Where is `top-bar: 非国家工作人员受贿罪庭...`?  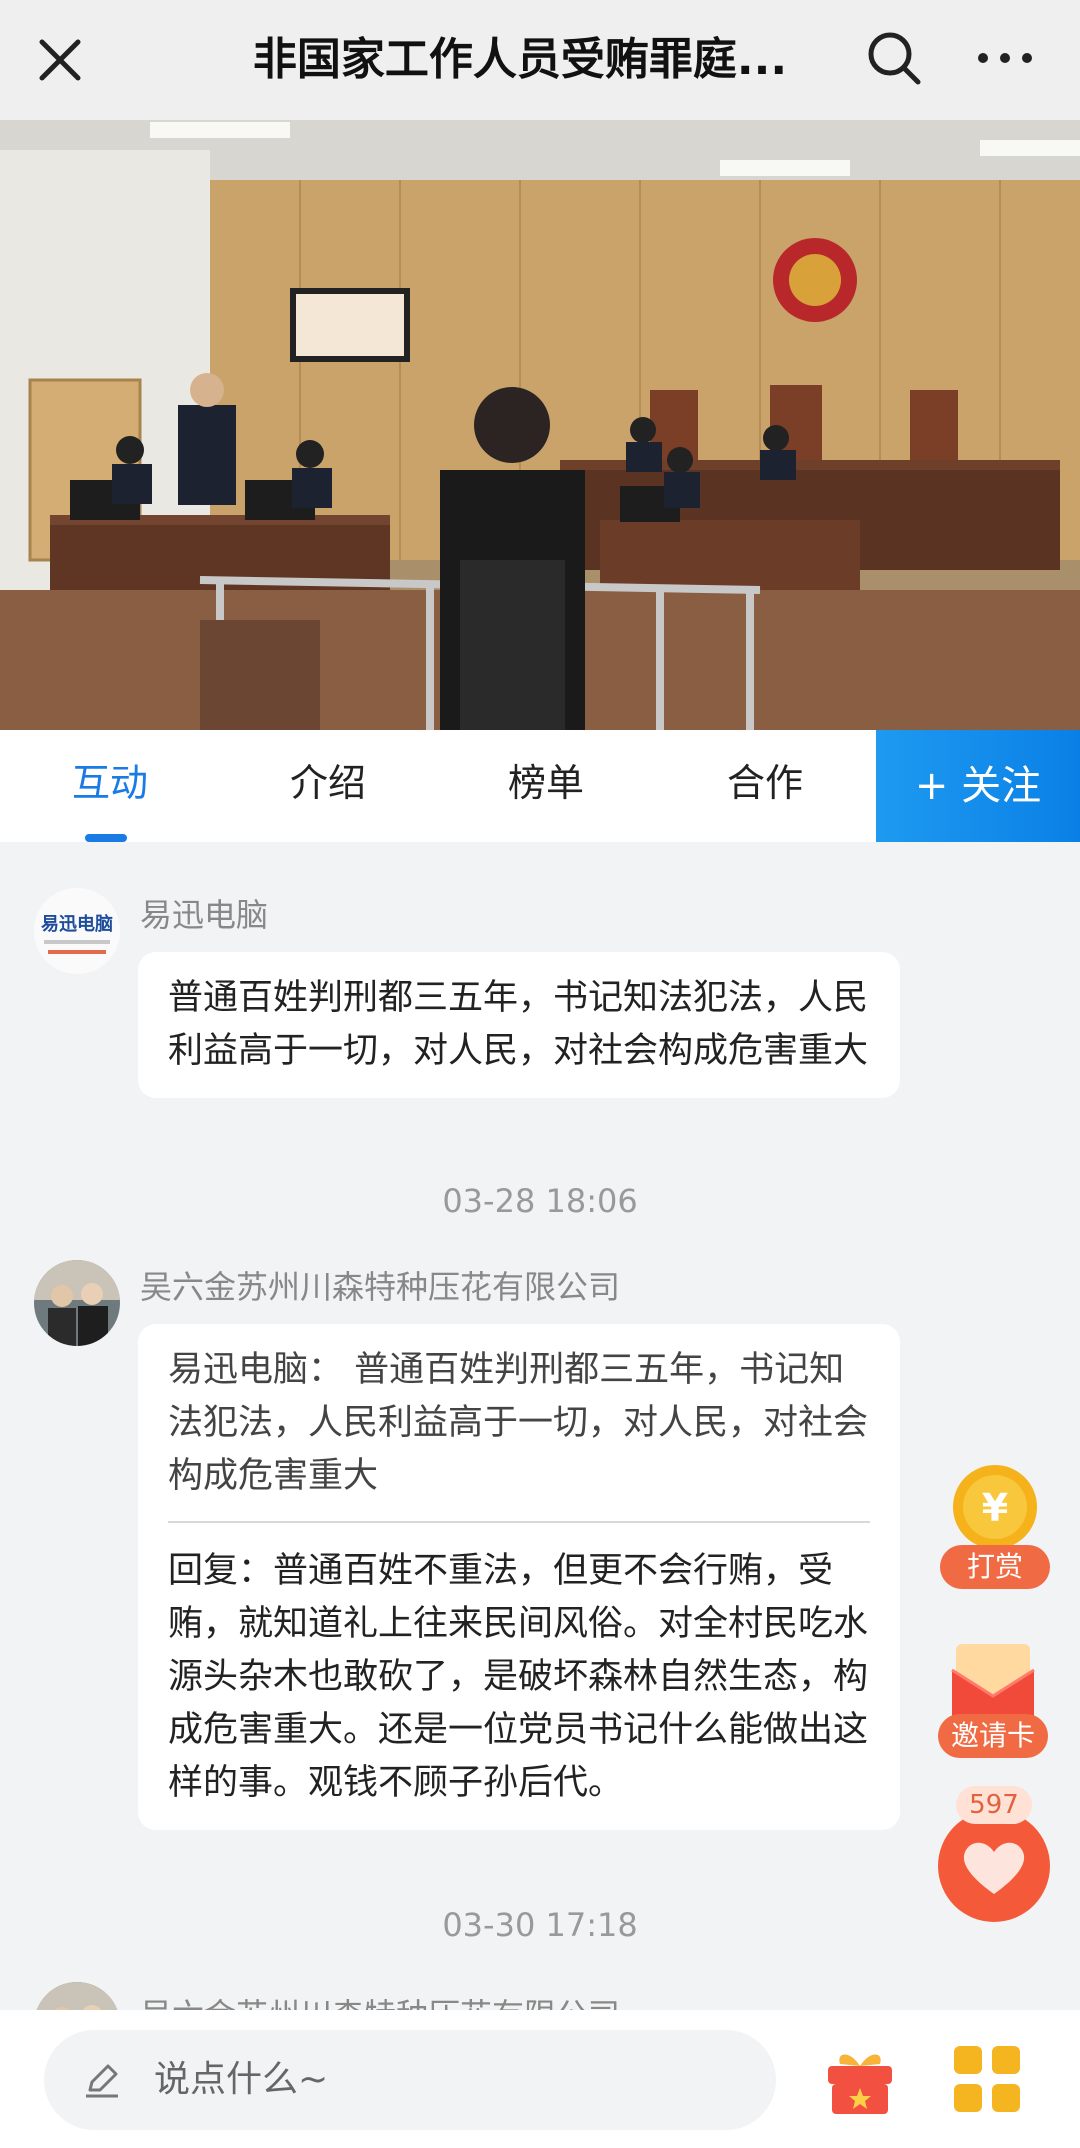 top-bar: 非国家工作人员受贿罪庭... is located at coordinates (540, 60).